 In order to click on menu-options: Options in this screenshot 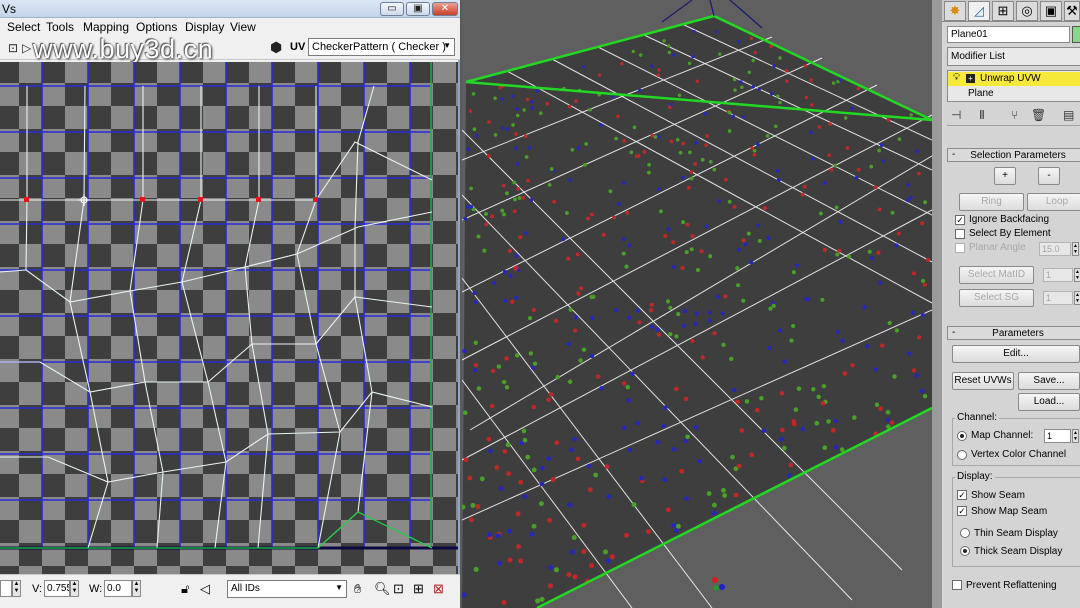, I will do `click(156, 27)`.